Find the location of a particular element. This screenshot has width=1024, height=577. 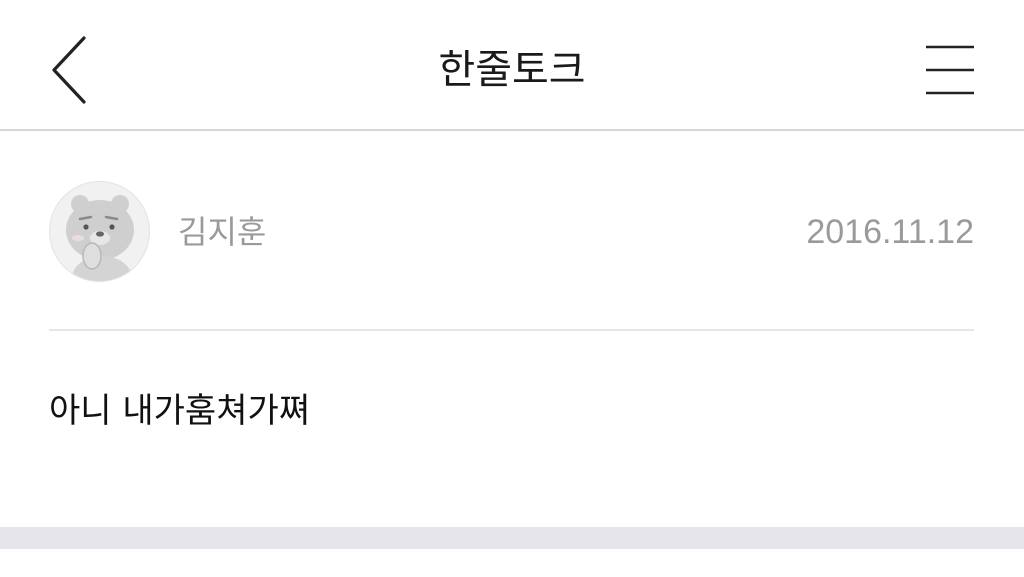

avatar is located at coordinates (99, 231).